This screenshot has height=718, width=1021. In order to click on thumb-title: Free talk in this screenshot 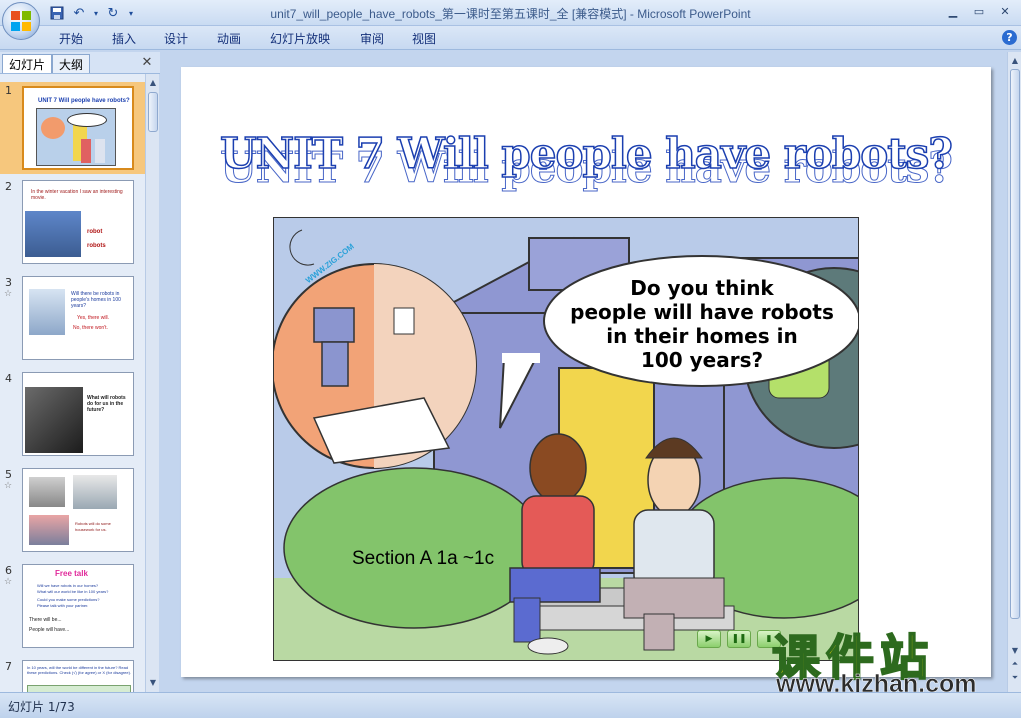, I will do `click(71, 573)`.